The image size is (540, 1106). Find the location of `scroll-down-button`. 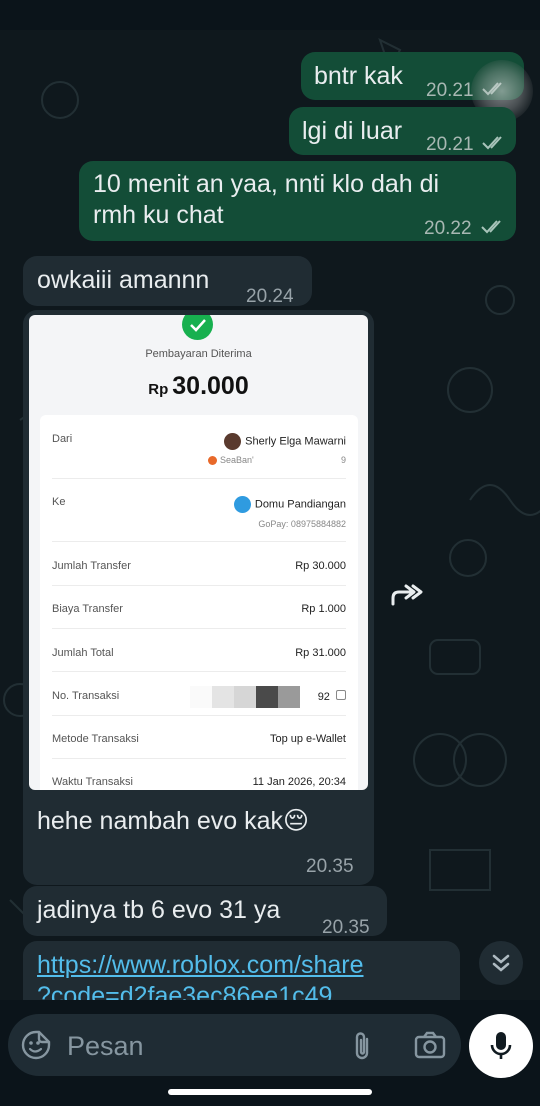

scroll-down-button is located at coordinates (501, 963).